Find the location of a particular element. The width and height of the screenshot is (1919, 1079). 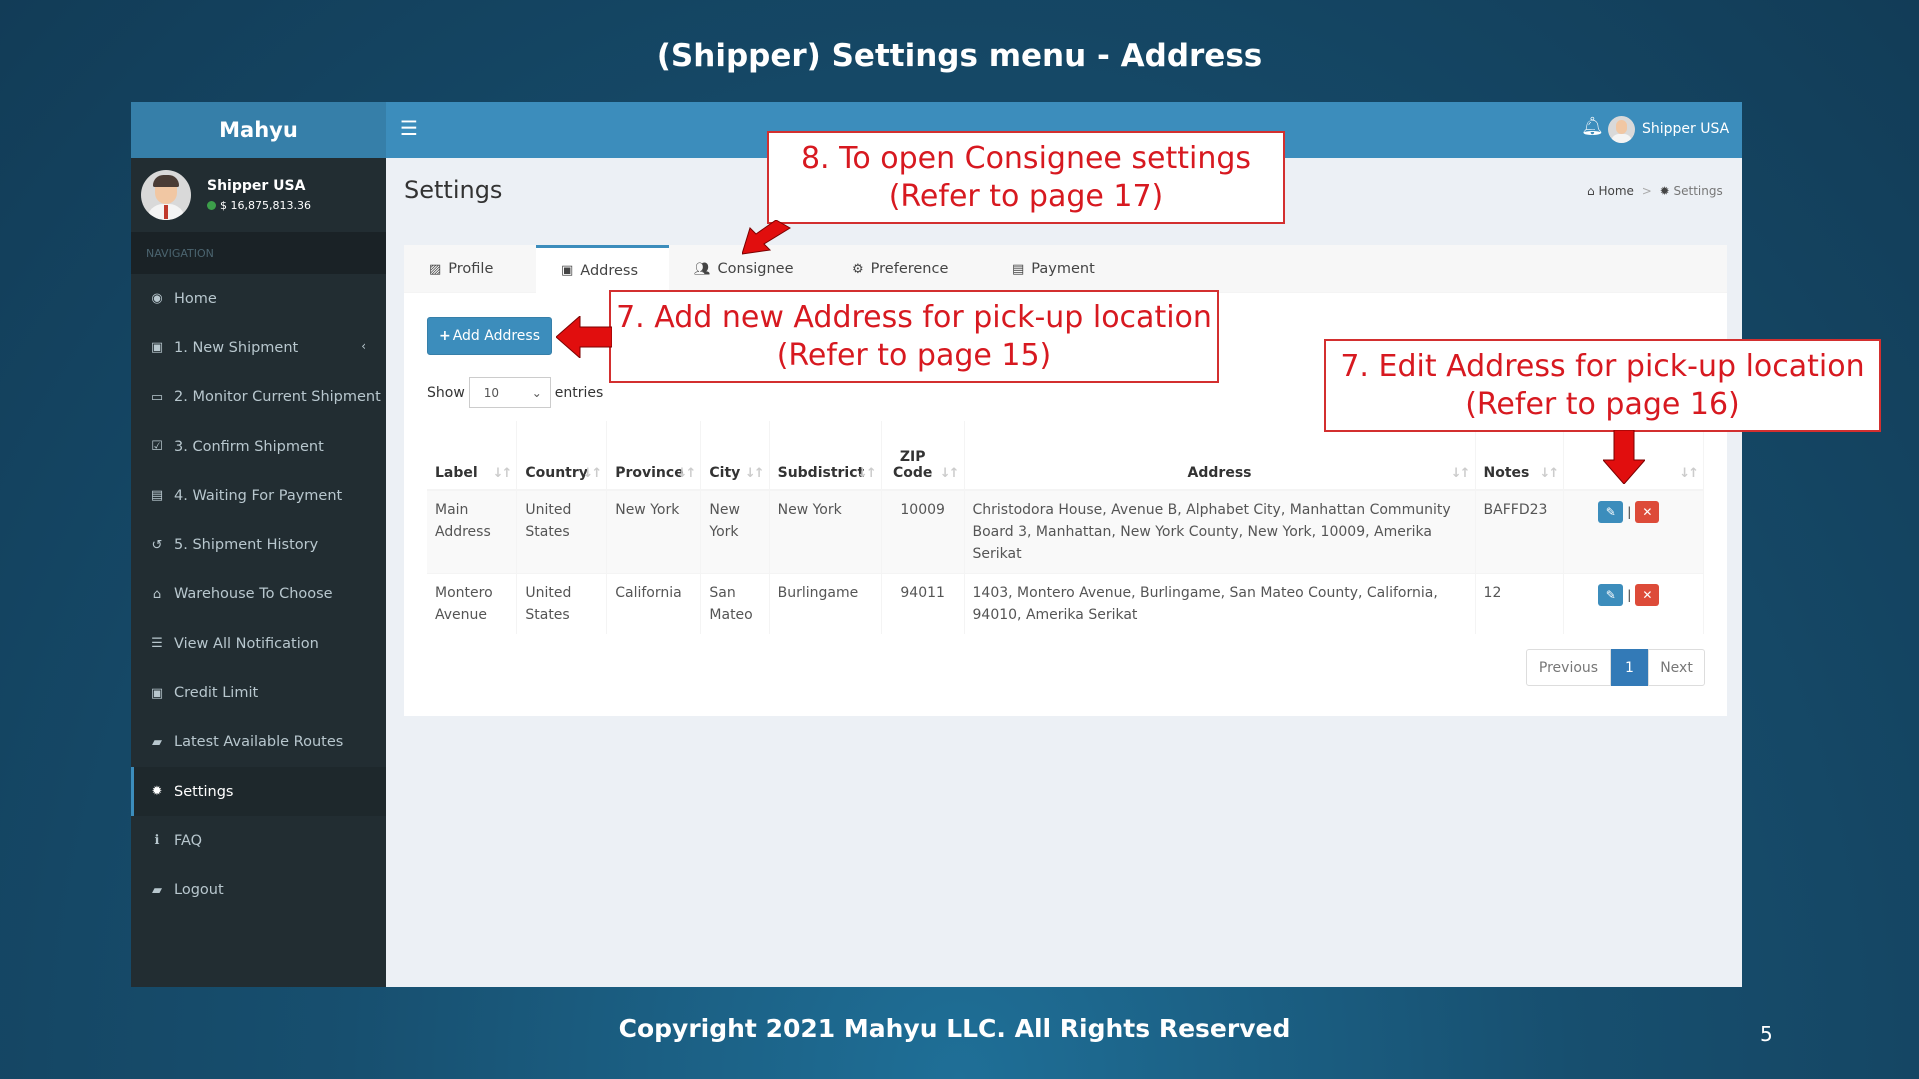

online-status-icon is located at coordinates (211, 205).